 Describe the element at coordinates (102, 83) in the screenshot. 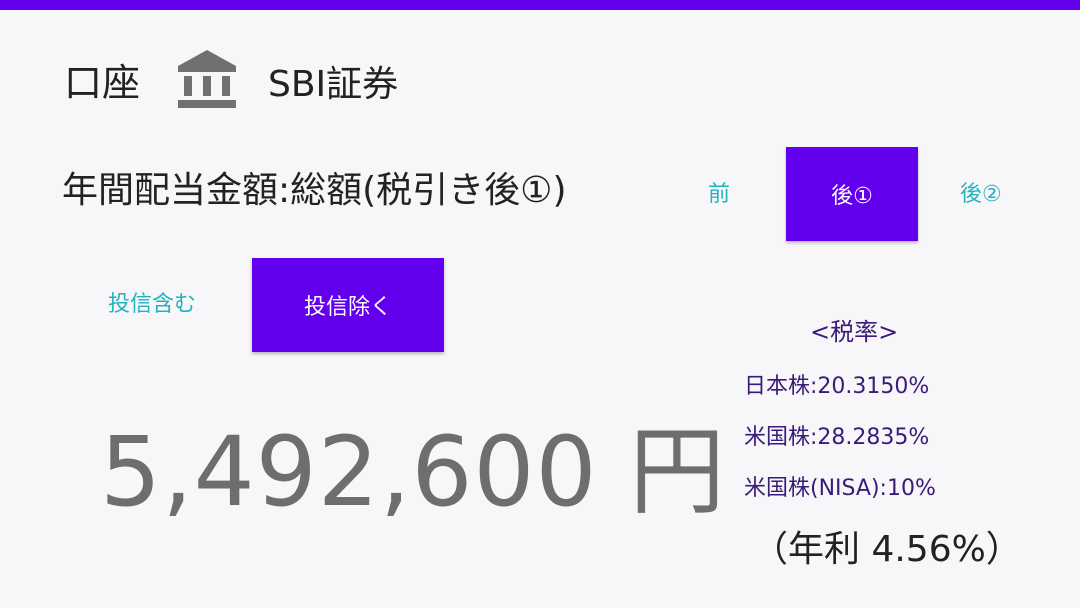

I see `account-label: 口座` at that location.